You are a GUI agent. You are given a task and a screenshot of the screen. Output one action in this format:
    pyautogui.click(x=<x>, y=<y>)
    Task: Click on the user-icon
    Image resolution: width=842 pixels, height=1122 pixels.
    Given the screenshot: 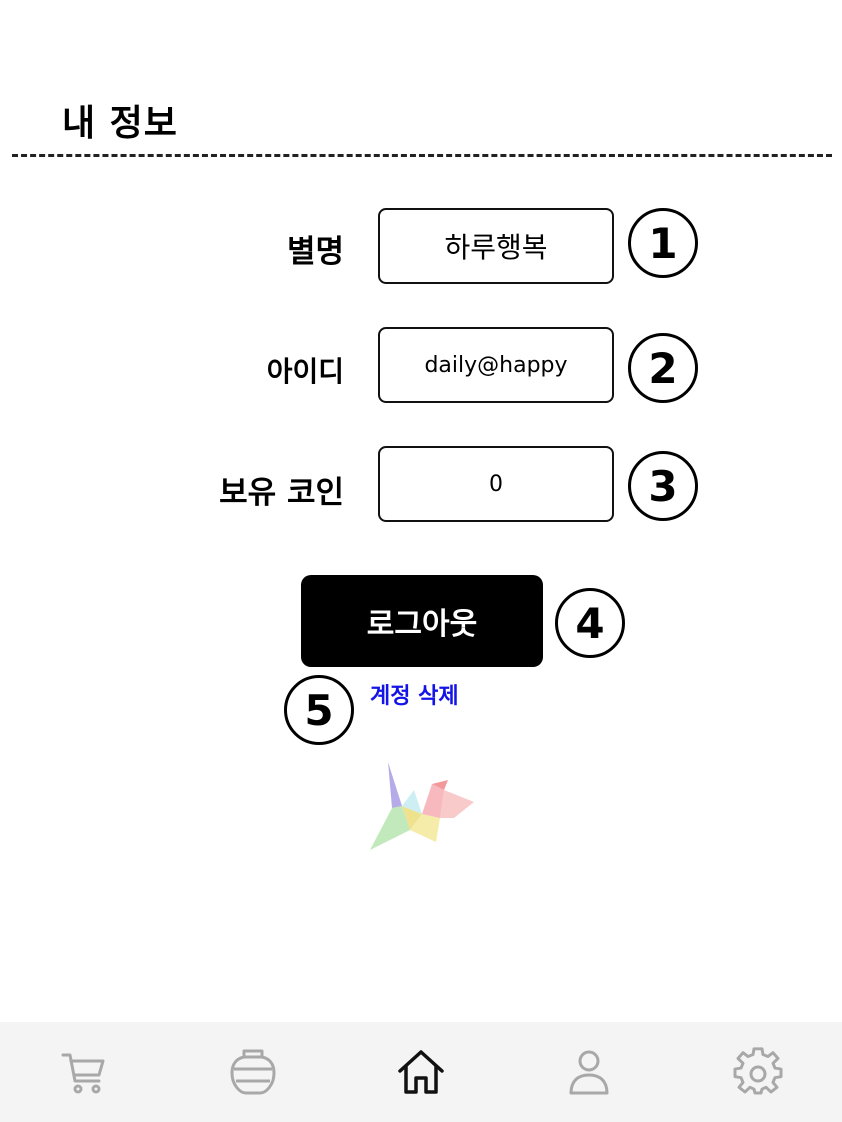 What is the action you would take?
    pyautogui.click(x=589, y=1072)
    